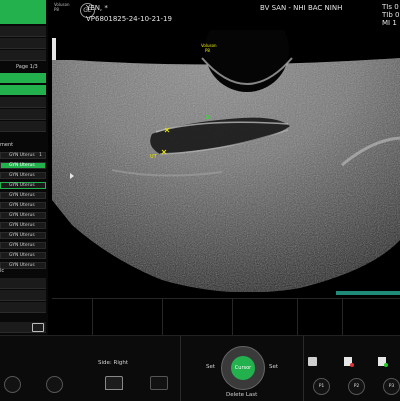  What do you see at coordinates (389, 23) in the screenshot?
I see `mi-readout: MI 1` at bounding box center [389, 23].